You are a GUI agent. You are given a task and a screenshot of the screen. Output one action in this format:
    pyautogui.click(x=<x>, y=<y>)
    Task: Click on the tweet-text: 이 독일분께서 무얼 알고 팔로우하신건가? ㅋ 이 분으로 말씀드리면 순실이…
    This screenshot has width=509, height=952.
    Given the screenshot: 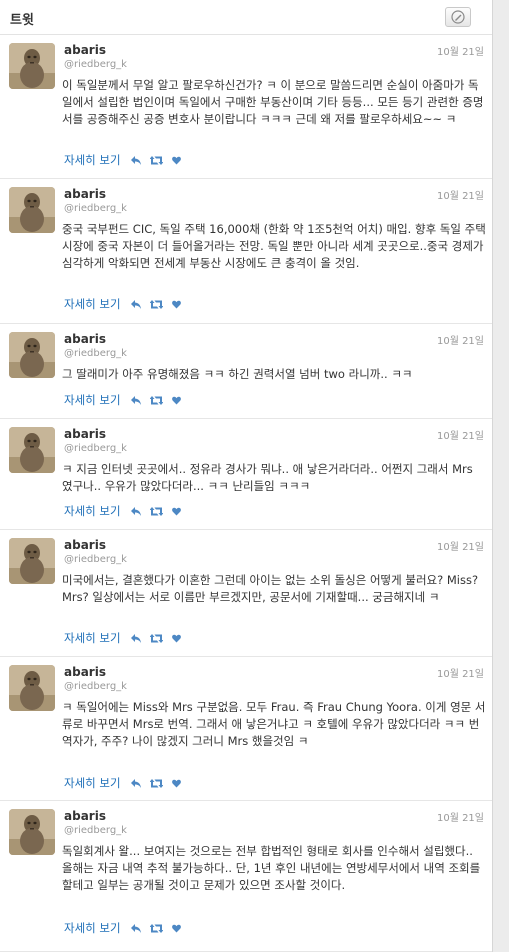 What is the action you would take?
    pyautogui.click(x=273, y=102)
    